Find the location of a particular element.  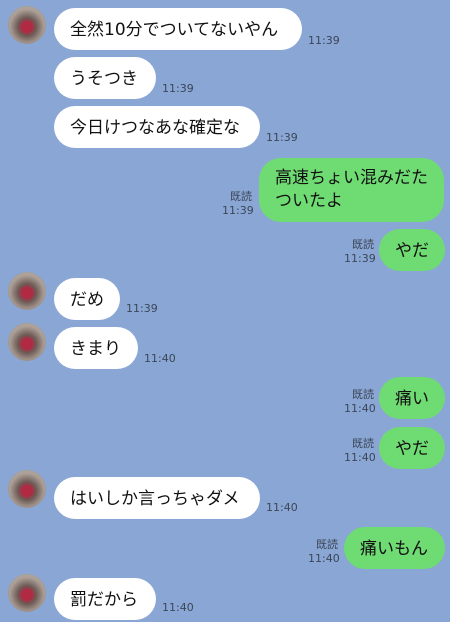

message-text: うそつき is located at coordinates (104, 79).